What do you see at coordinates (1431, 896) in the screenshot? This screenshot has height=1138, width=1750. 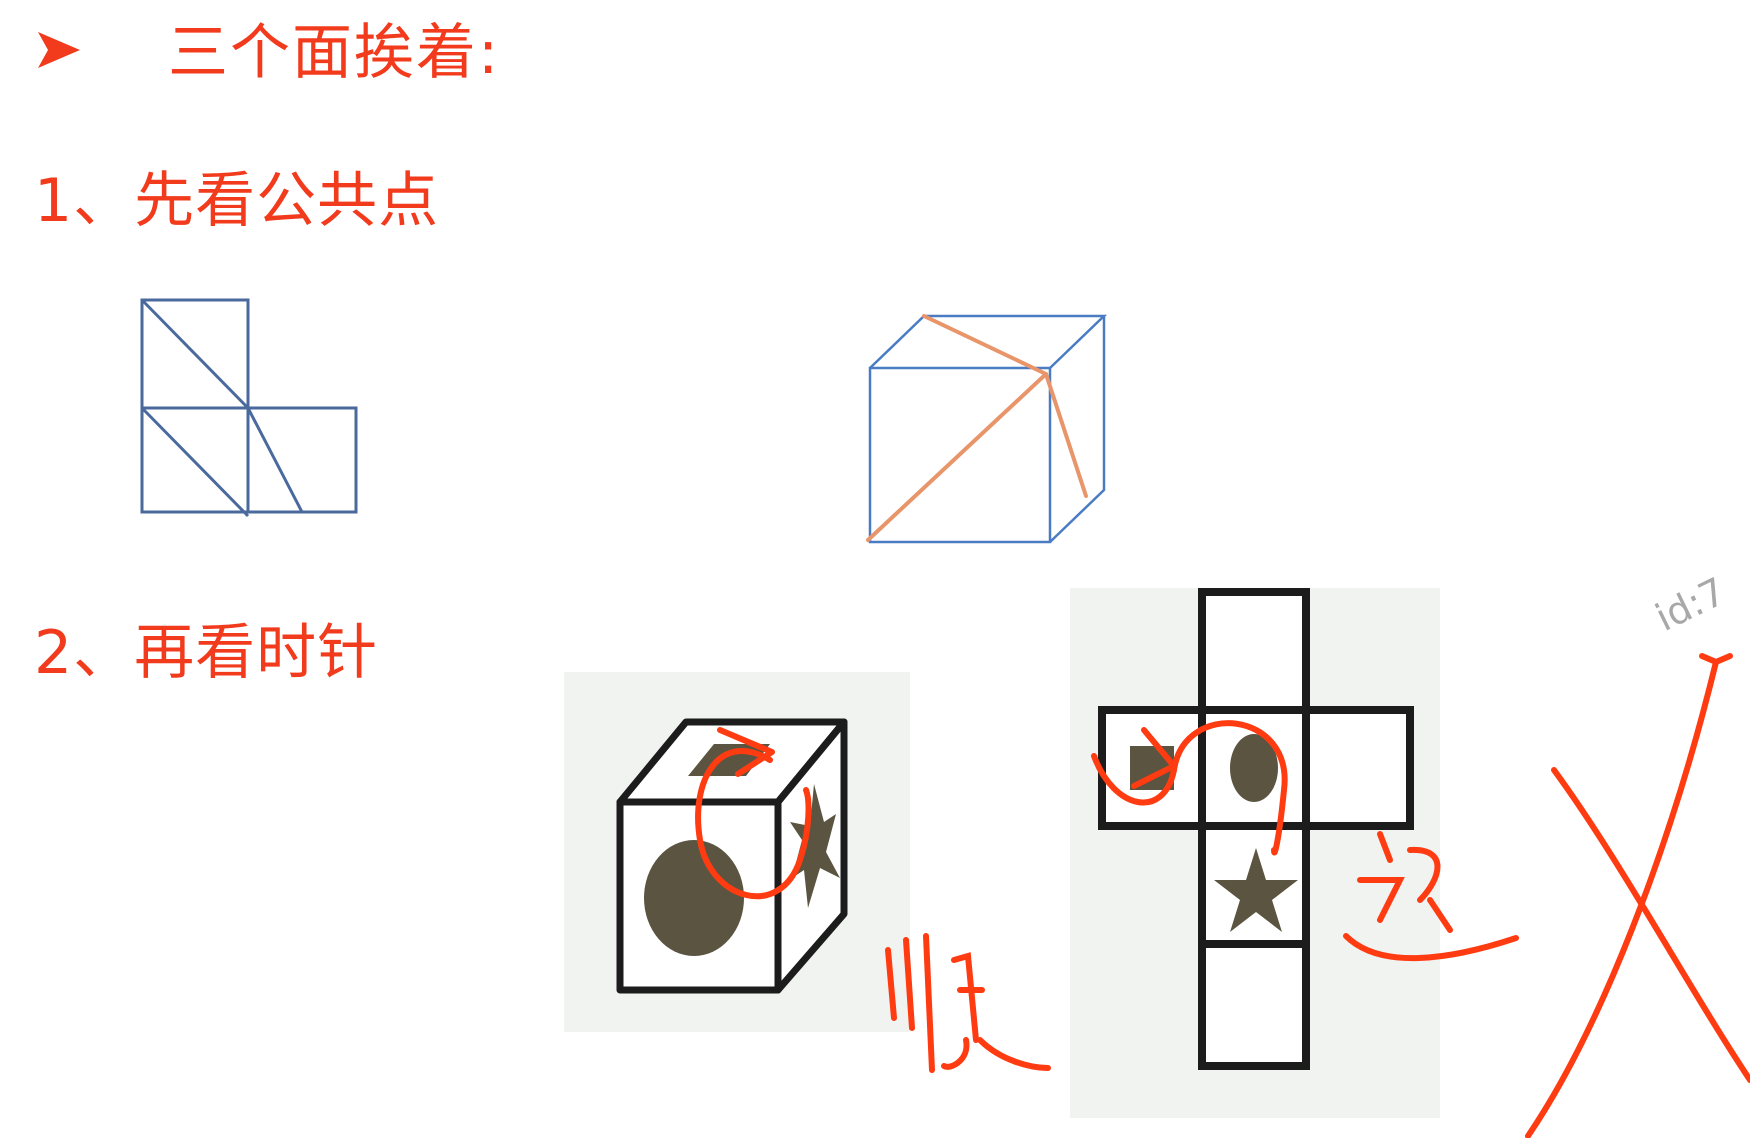 I see `counter-char-annotation` at bounding box center [1431, 896].